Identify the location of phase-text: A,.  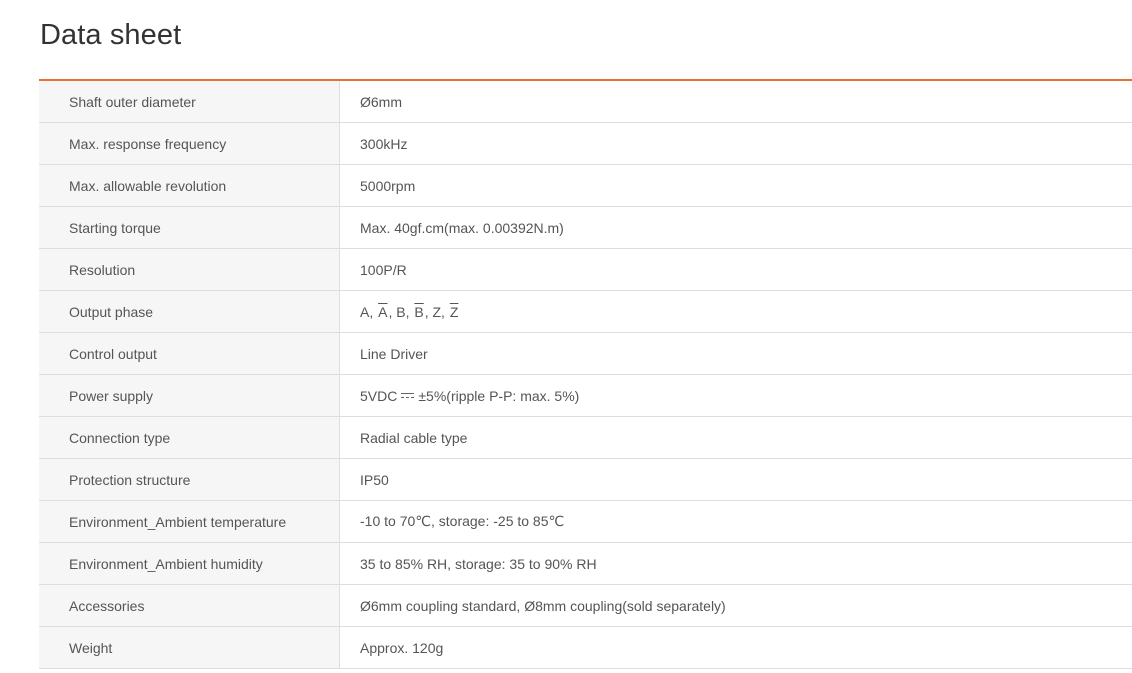
(369, 311).